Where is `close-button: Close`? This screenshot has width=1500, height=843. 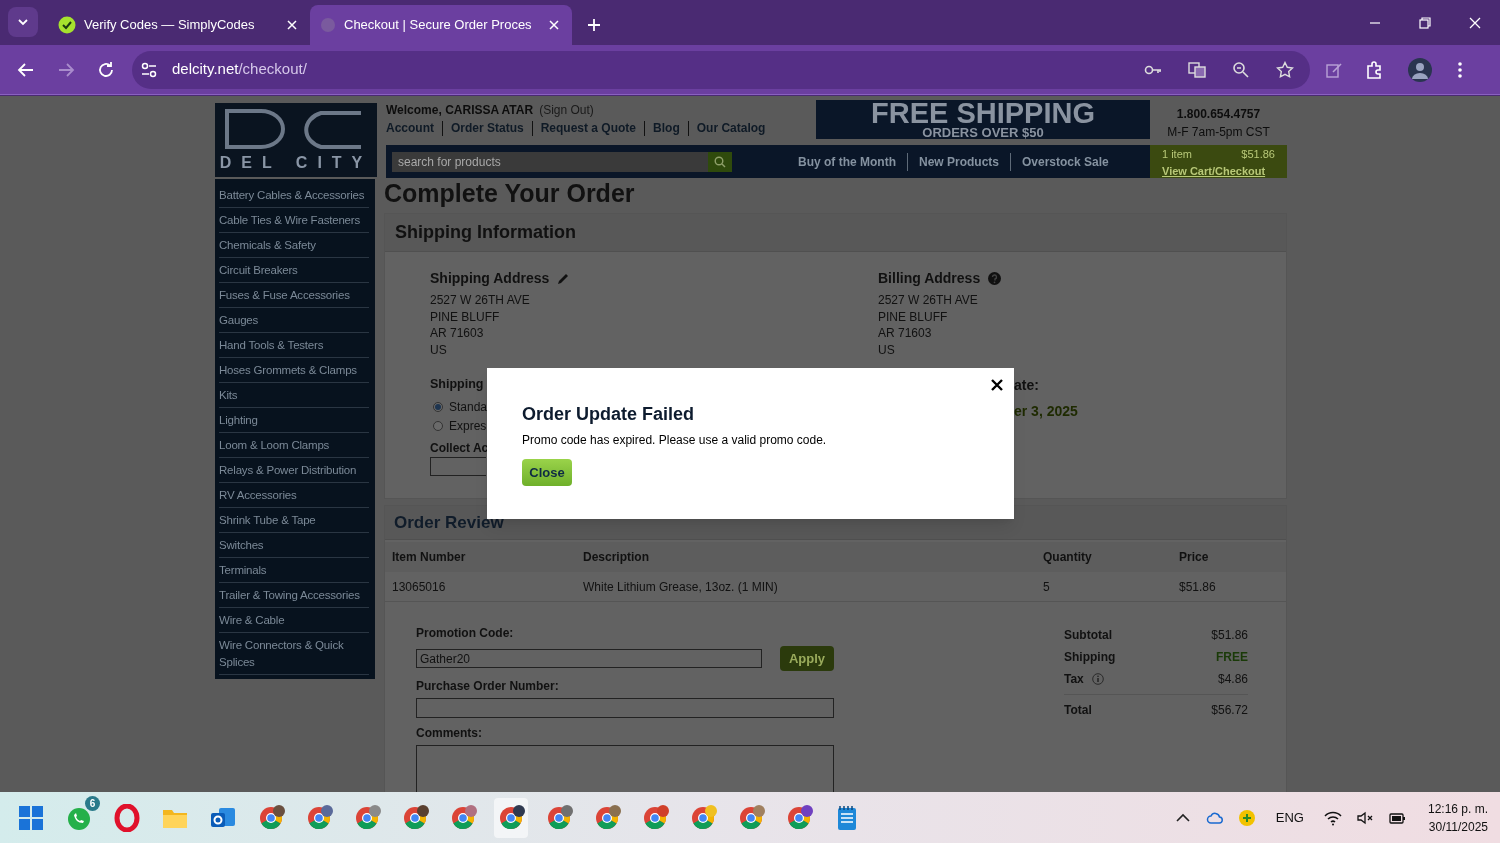
close-button: Close is located at coordinates (547, 472).